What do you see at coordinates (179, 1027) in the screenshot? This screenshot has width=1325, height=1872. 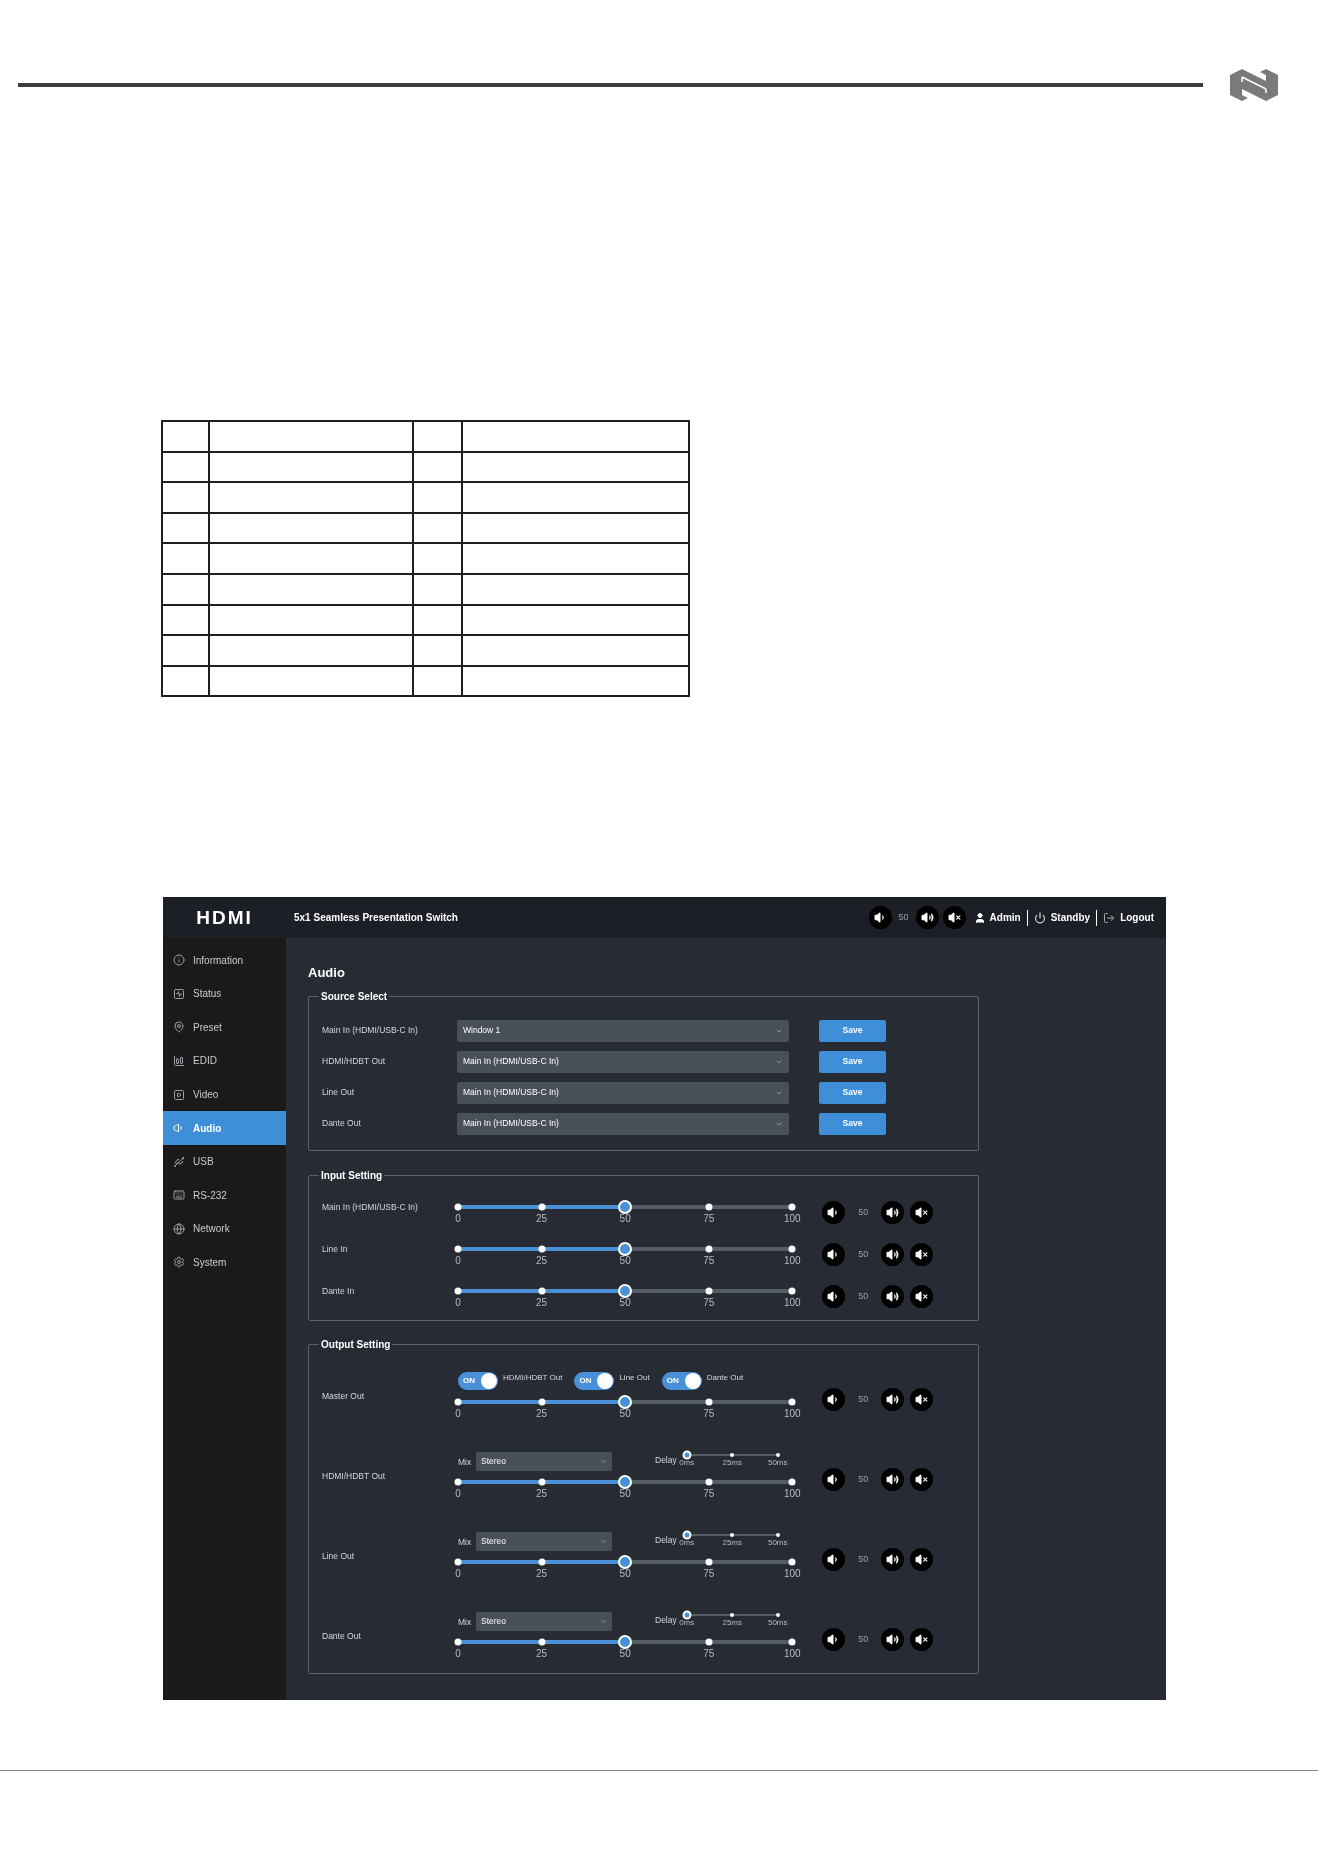 I see `pin-icon` at bounding box center [179, 1027].